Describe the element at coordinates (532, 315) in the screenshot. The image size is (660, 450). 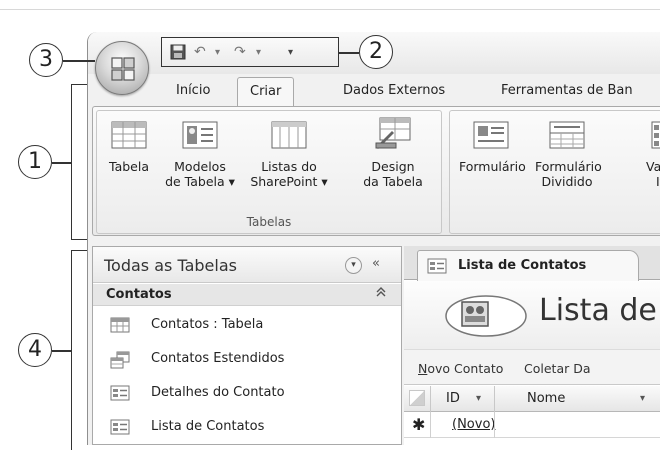
I see `form-header: Lista de` at that location.